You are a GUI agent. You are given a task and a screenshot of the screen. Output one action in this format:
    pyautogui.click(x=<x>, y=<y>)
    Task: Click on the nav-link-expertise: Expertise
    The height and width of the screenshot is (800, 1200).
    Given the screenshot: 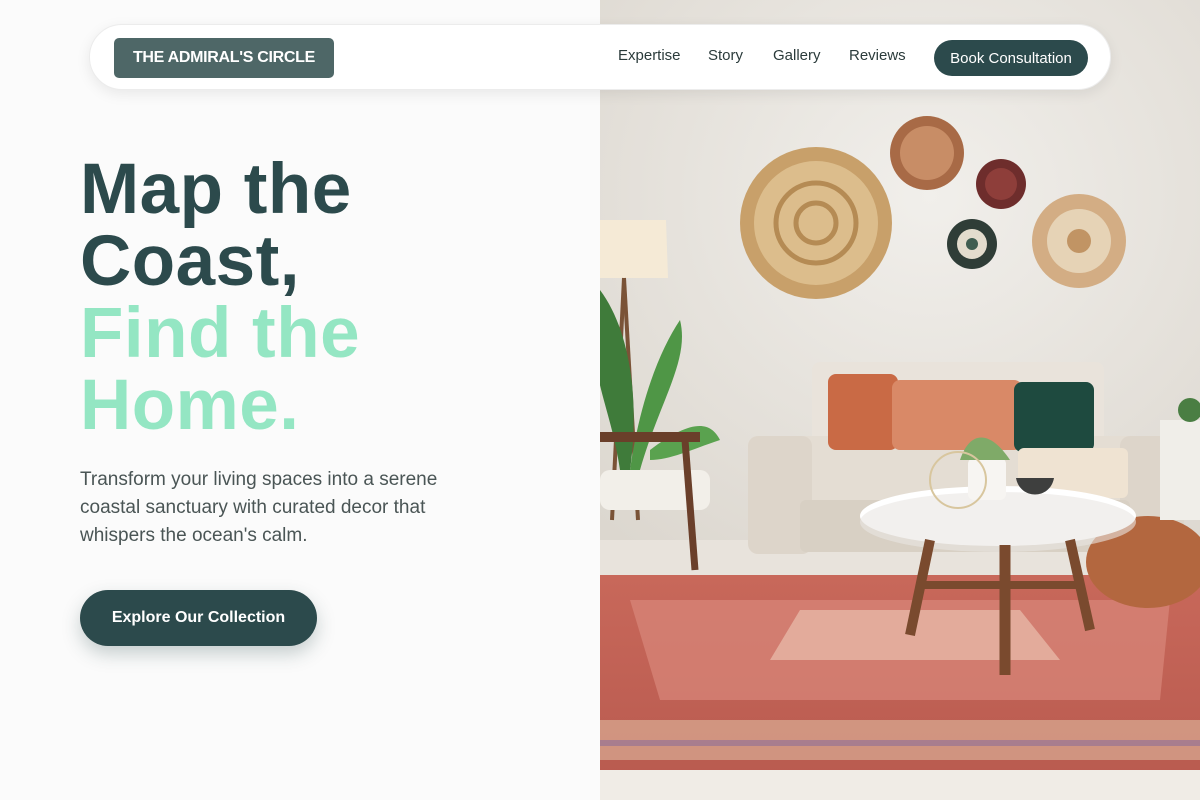 What is the action you would take?
    pyautogui.click(x=649, y=55)
    